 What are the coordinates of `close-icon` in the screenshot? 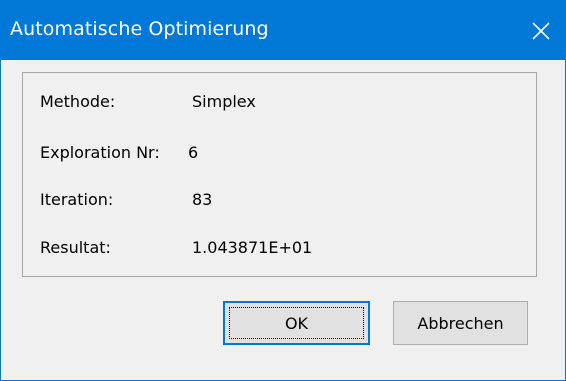 It's located at (541, 30).